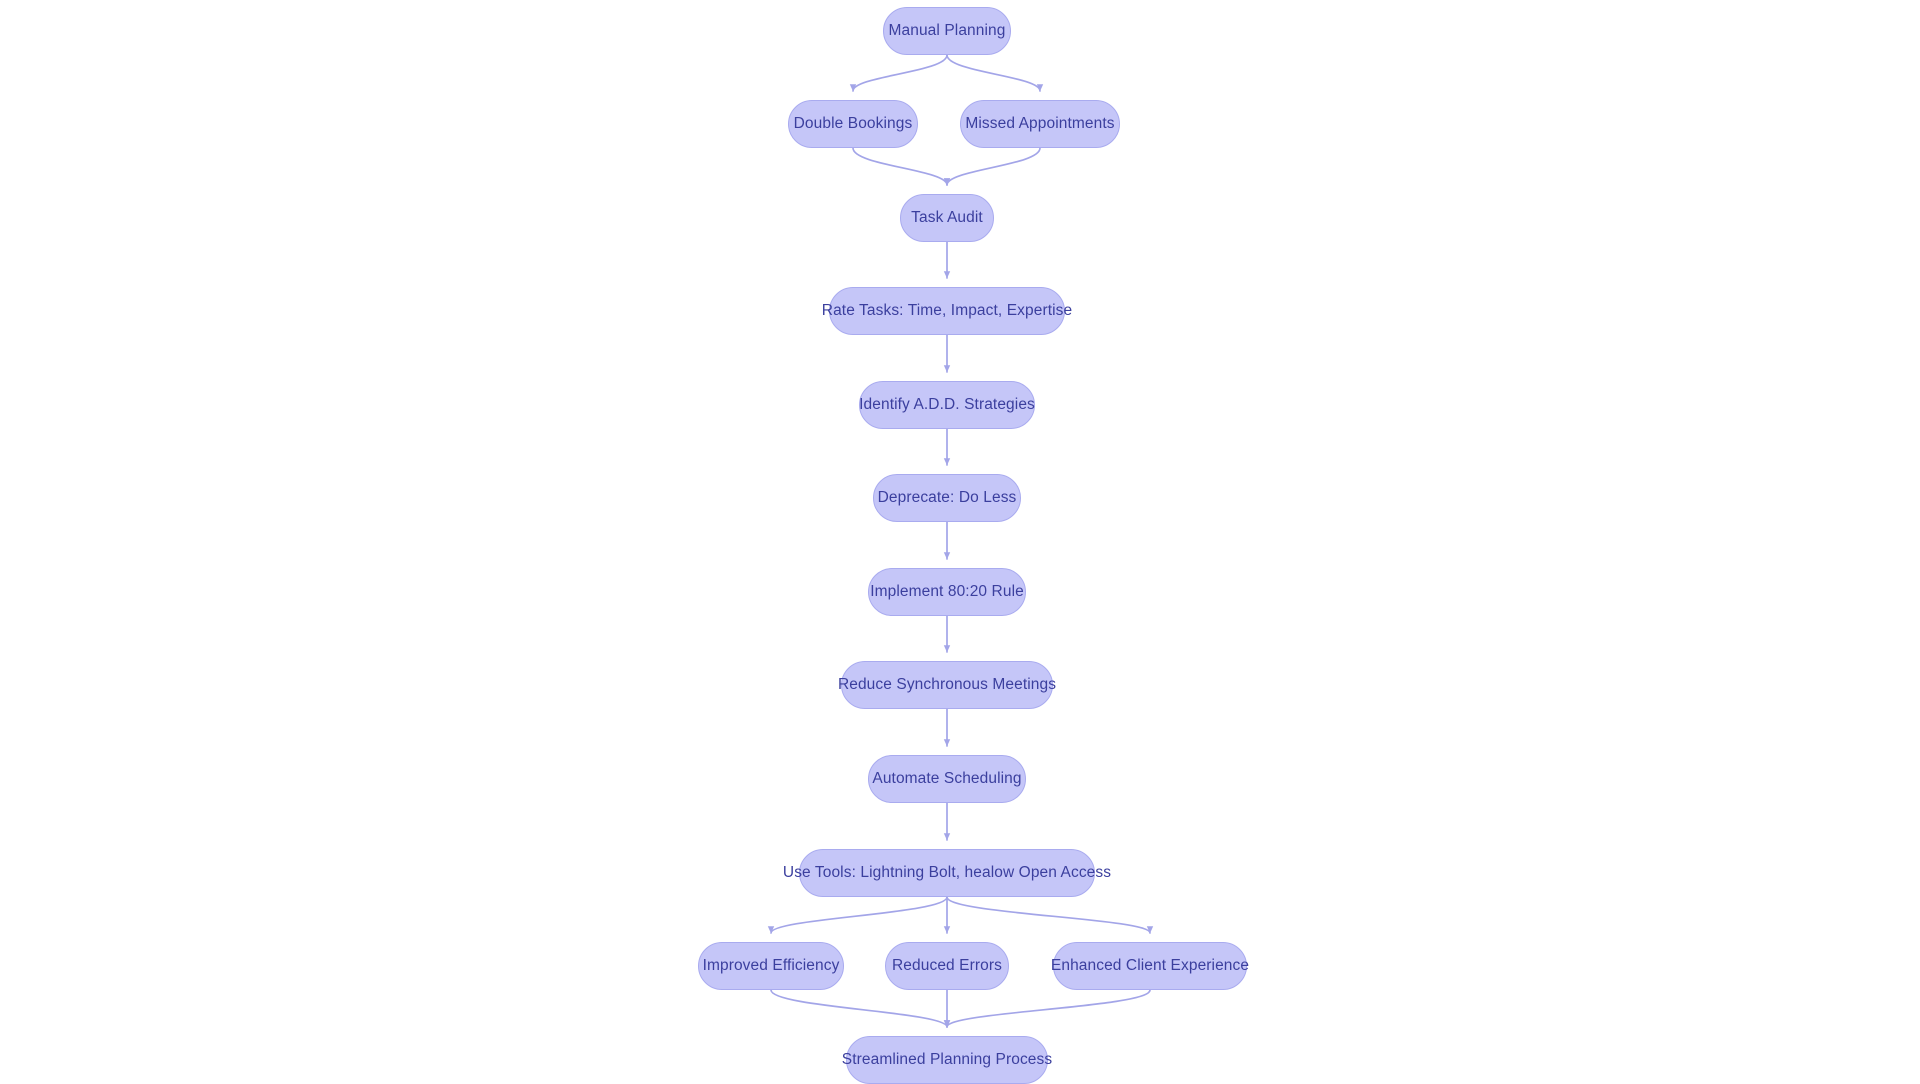  I want to click on flow-node-automate_scheduling: Automate Scheduling, so click(947, 779).